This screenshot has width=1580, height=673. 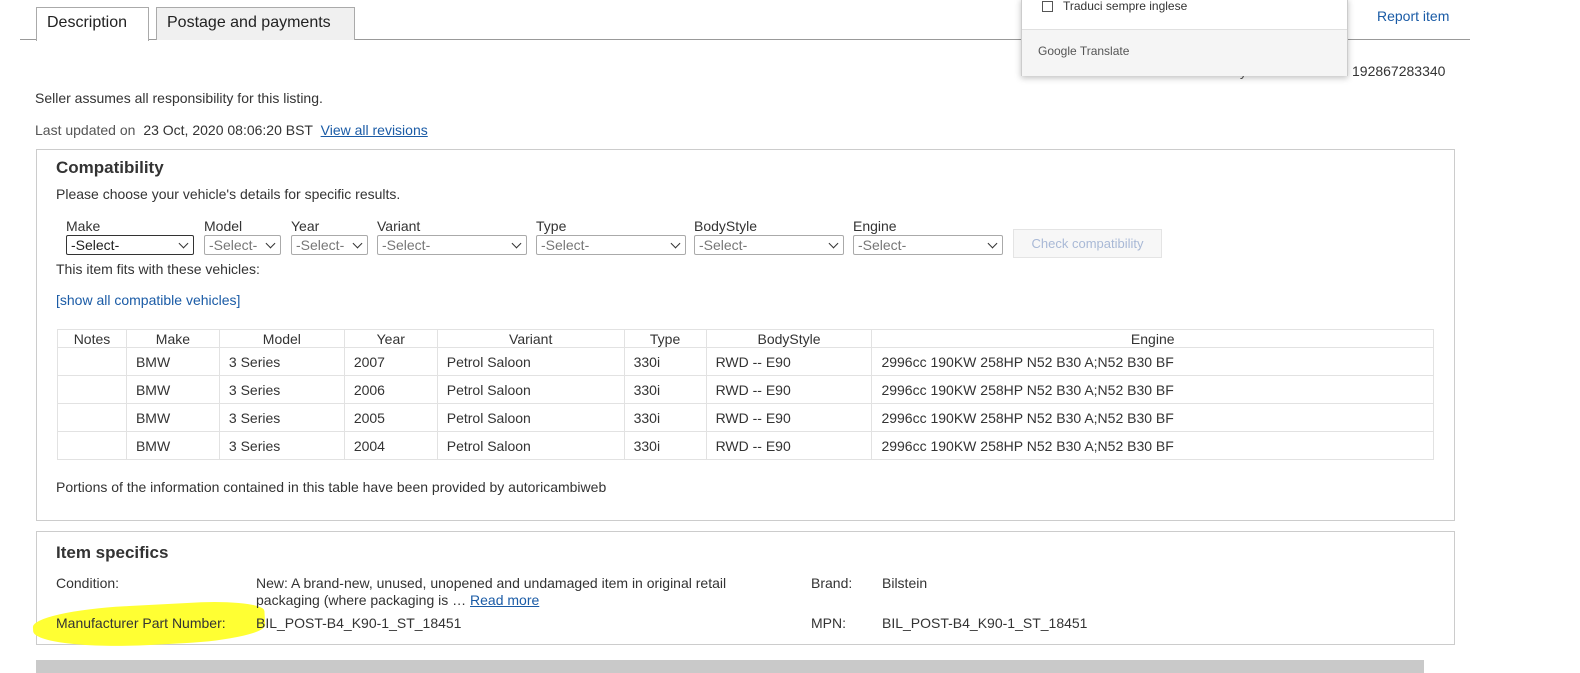 What do you see at coordinates (148, 300) in the screenshot?
I see `show-all-compatible-vehicles-link: [show all compatible vehicles]` at bounding box center [148, 300].